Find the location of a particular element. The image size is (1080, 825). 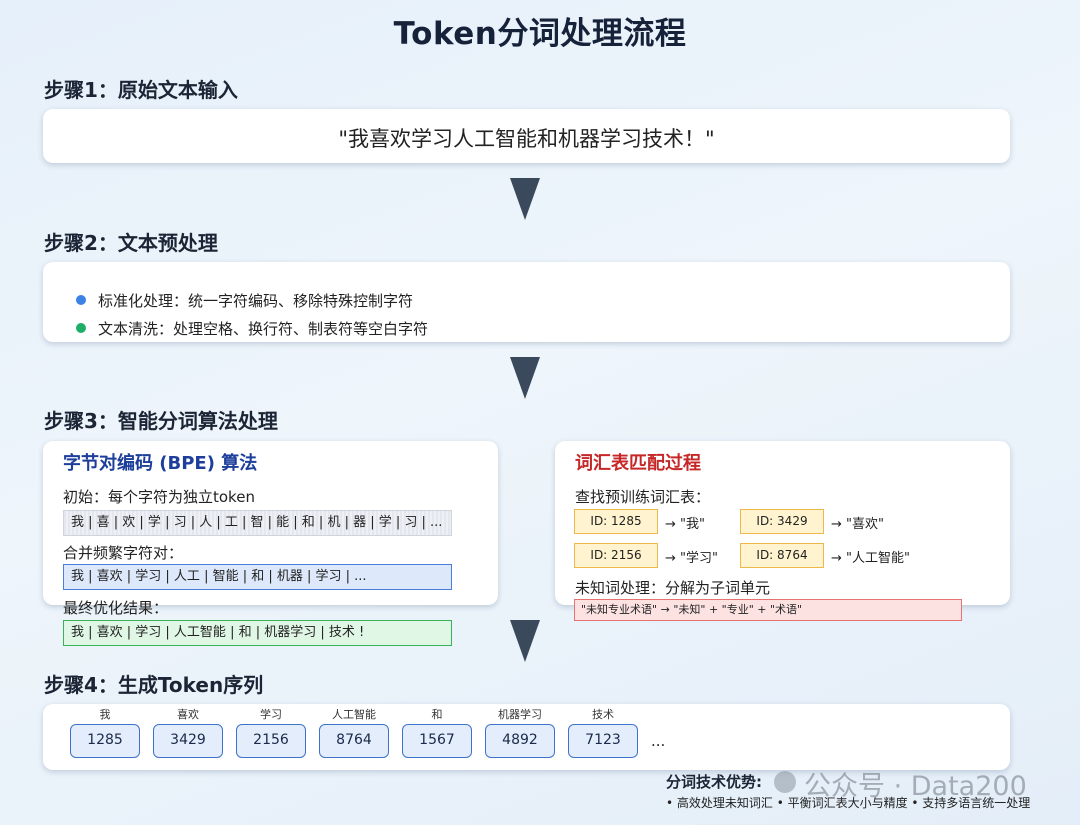

step1-card: "我喜欢学习人工智能和机器学习技术！" is located at coordinates (526, 136).